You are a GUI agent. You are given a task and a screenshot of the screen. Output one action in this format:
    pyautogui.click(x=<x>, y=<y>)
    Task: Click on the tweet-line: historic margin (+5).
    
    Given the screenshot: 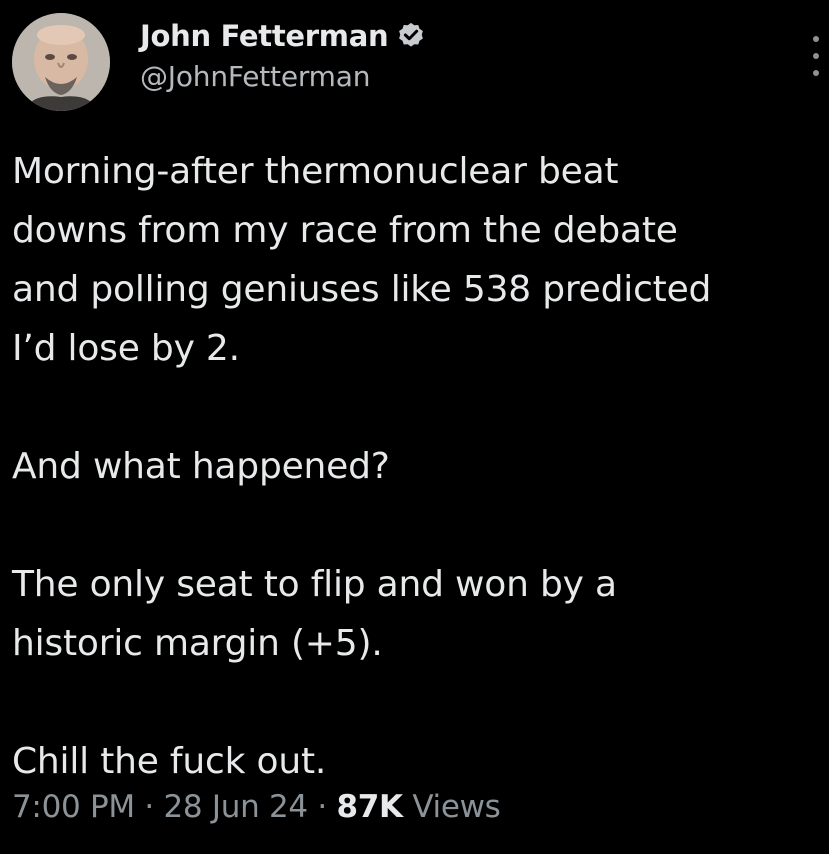 What is the action you would take?
    pyautogui.click(x=197, y=643)
    